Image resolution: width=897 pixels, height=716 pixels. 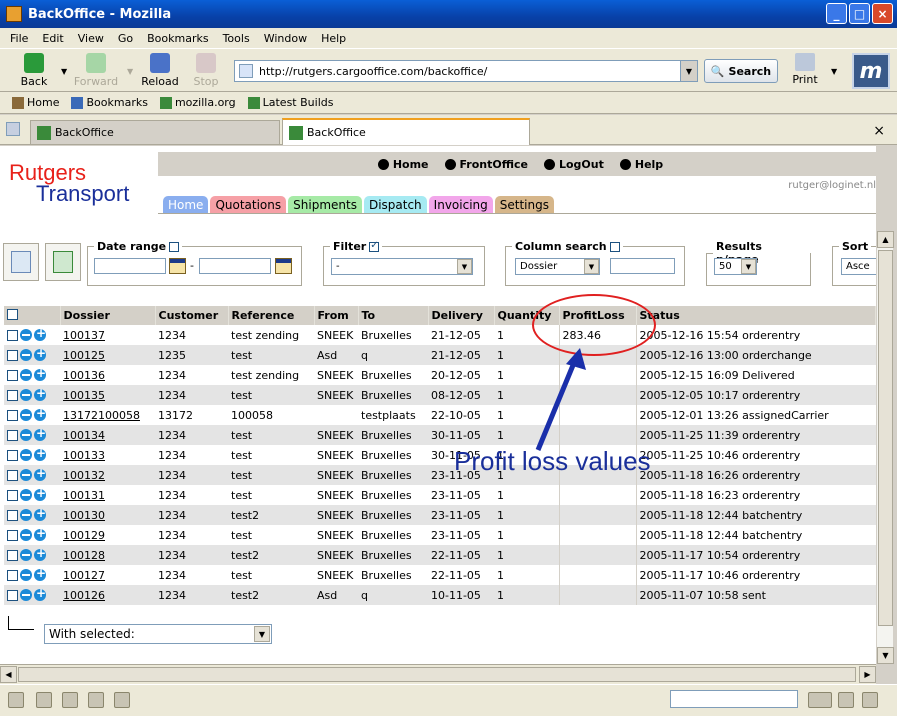 I want to click on bookmark-home: Home, so click(x=35, y=102).